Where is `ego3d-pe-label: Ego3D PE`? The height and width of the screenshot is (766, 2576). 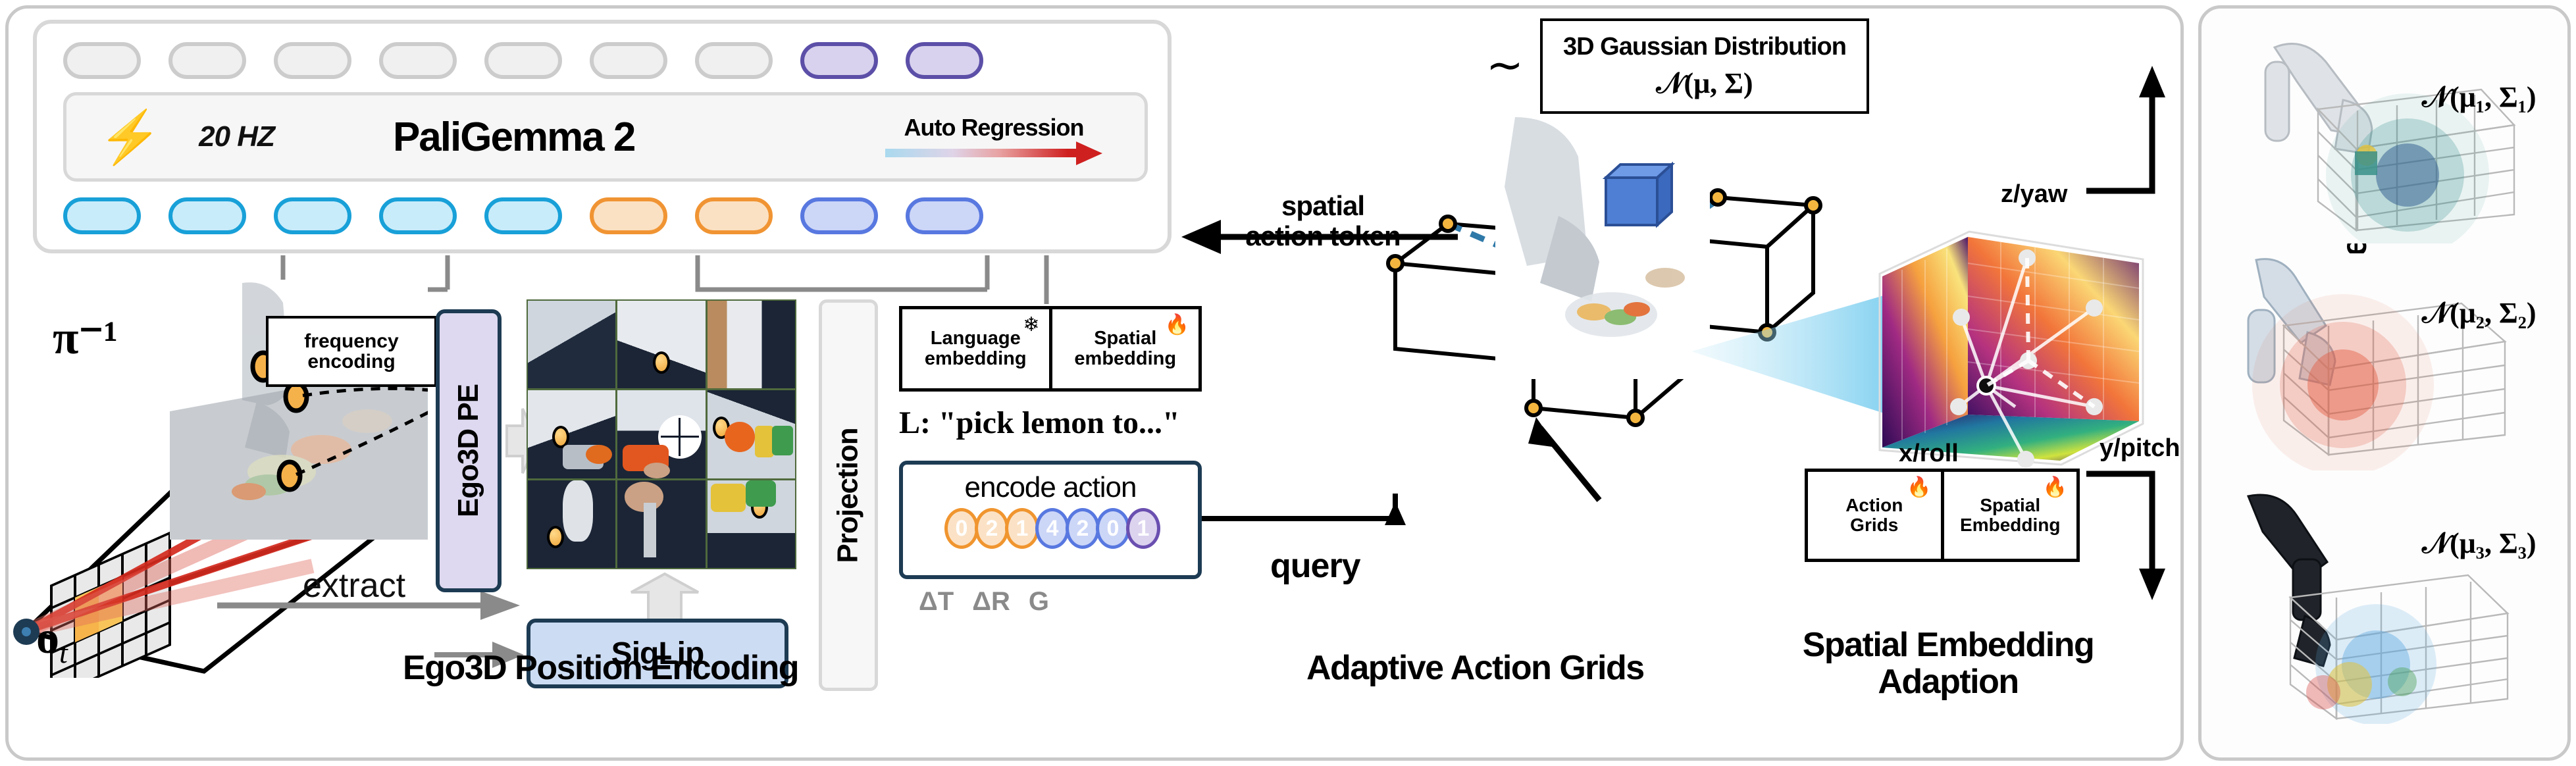
ego3d-pe-label: Ego3D PE is located at coordinates (468, 451).